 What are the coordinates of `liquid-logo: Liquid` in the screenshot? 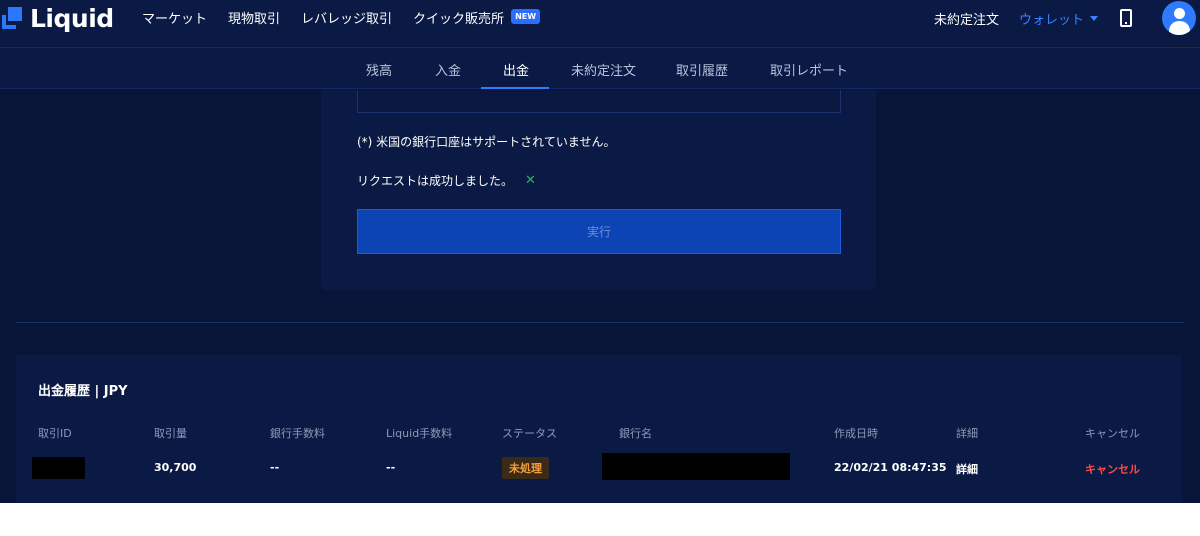 It's located at (57, 18).